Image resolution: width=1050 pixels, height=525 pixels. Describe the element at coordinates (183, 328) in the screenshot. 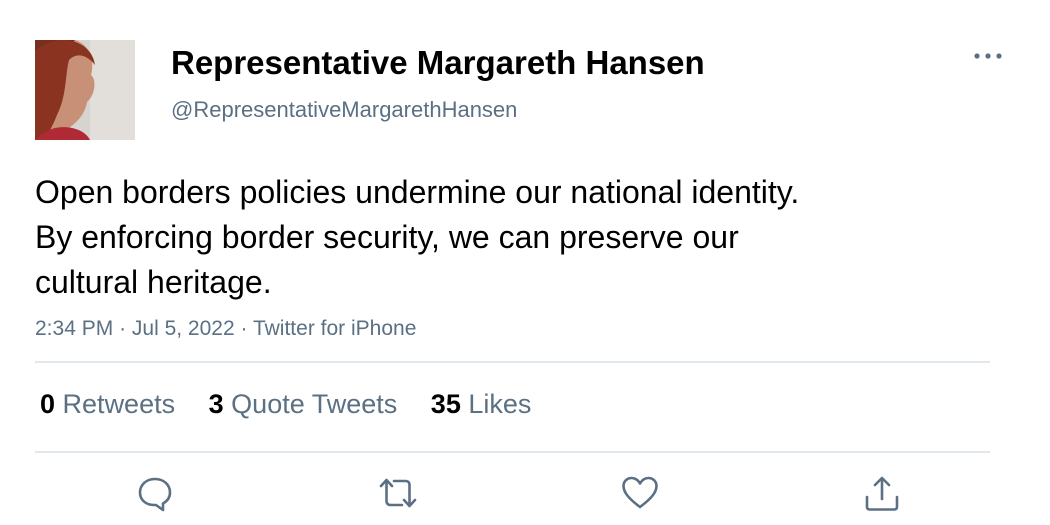

I see `tweet-date: Jul 5, 2022` at that location.